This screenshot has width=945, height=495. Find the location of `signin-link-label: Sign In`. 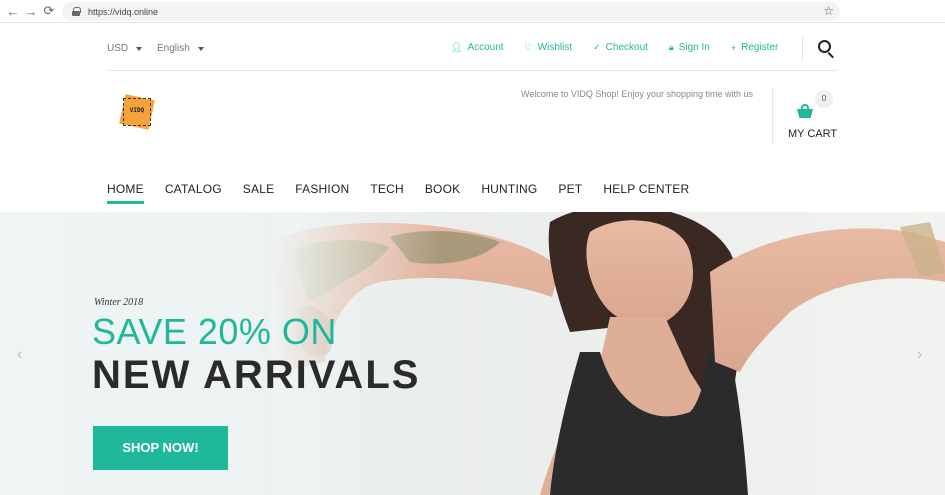

signin-link-label: Sign In is located at coordinates (694, 47).